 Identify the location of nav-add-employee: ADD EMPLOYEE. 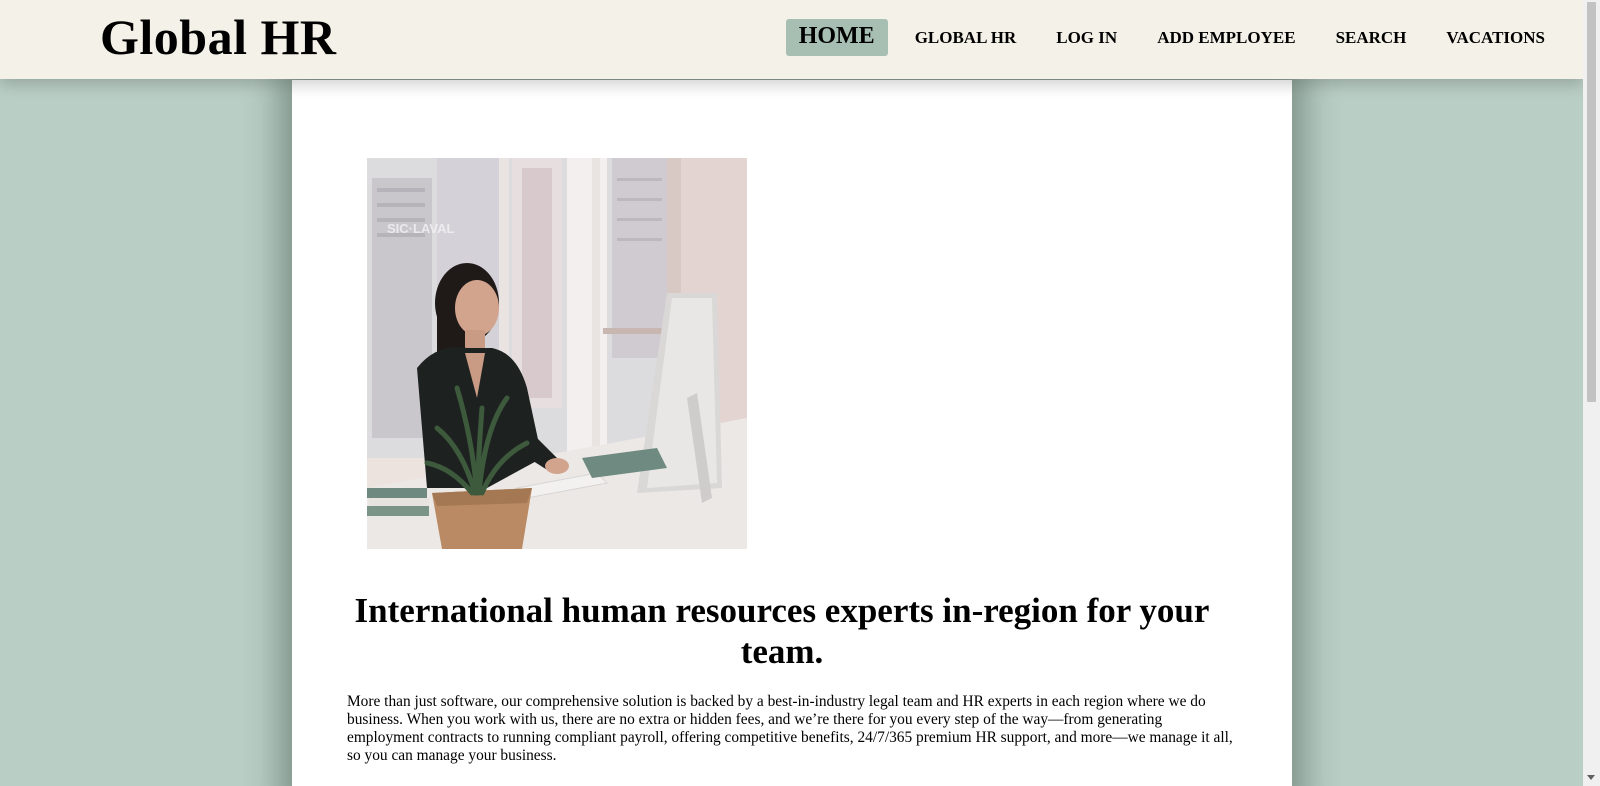
(1226, 38).